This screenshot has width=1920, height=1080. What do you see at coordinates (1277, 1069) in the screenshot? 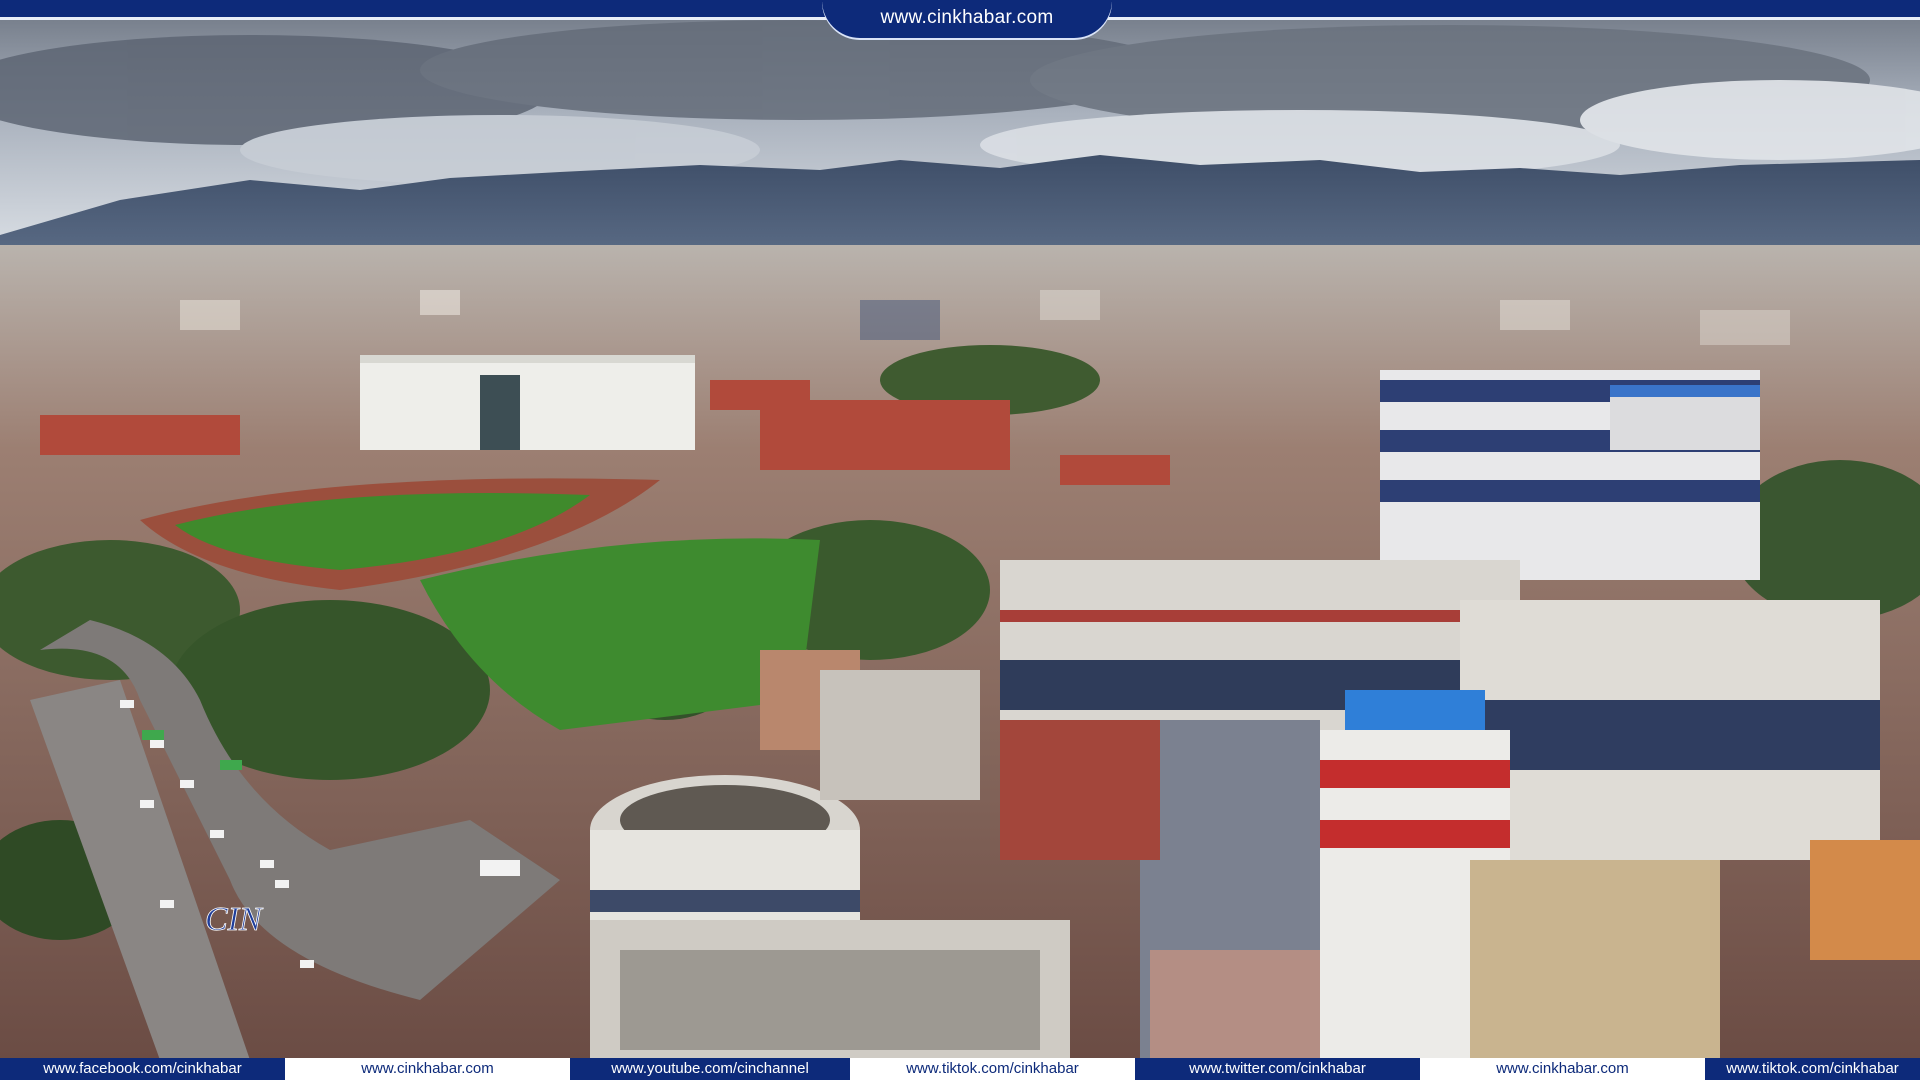
I see `footer-twitter-link: www.twitter.com/cinkhabar` at bounding box center [1277, 1069].